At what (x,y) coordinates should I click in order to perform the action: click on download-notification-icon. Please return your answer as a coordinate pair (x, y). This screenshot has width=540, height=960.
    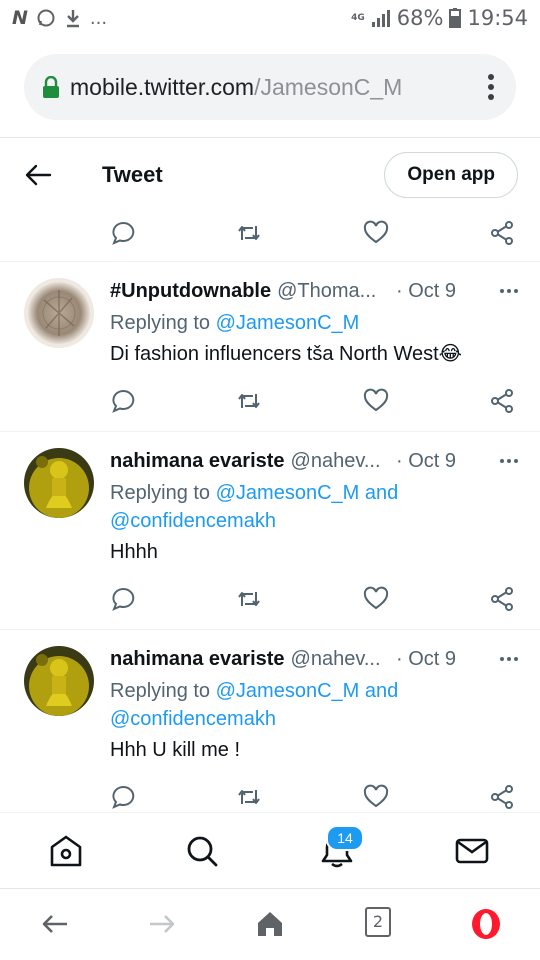
    Looking at the image, I should click on (72, 19).